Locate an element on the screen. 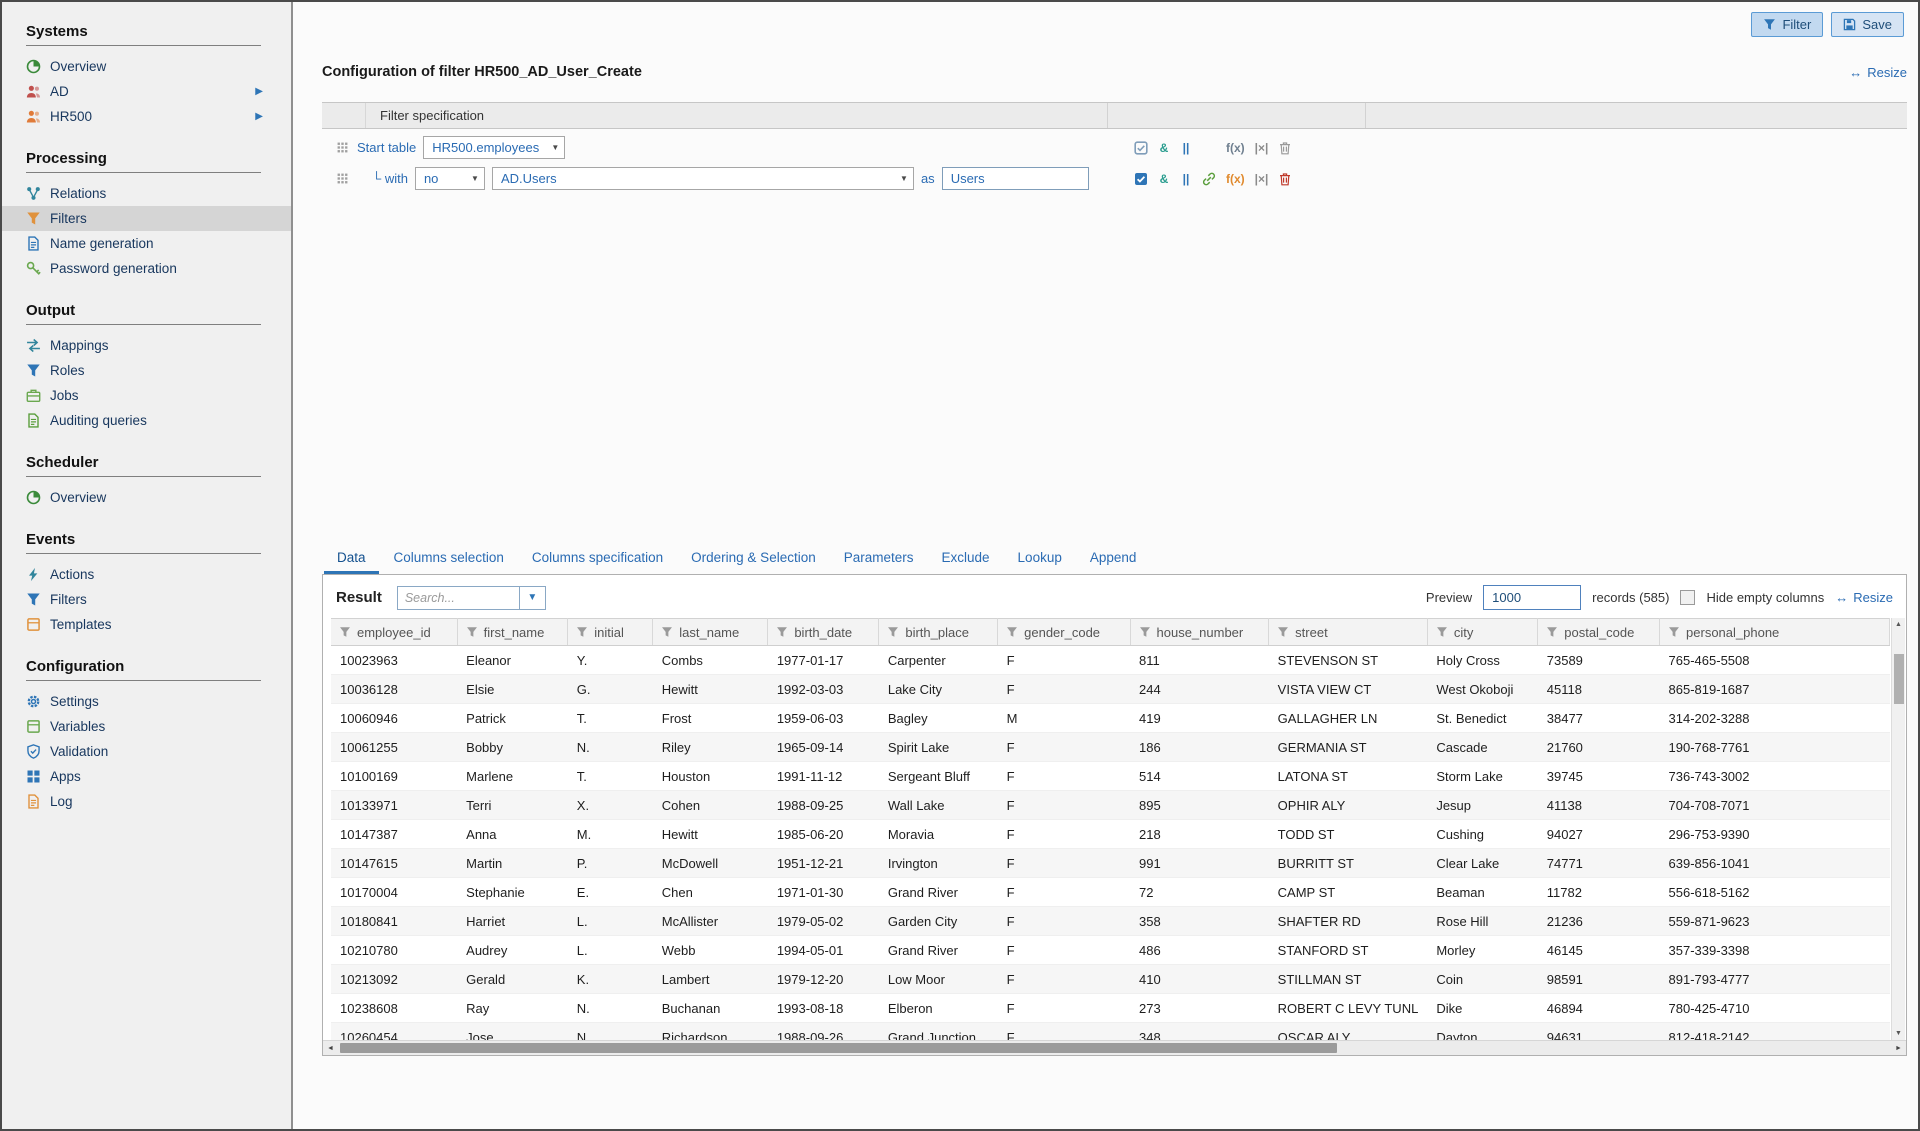 Image resolution: width=1920 pixels, height=1131 pixels. column-header-personal-phone: personal_phone is located at coordinates (1774, 632).